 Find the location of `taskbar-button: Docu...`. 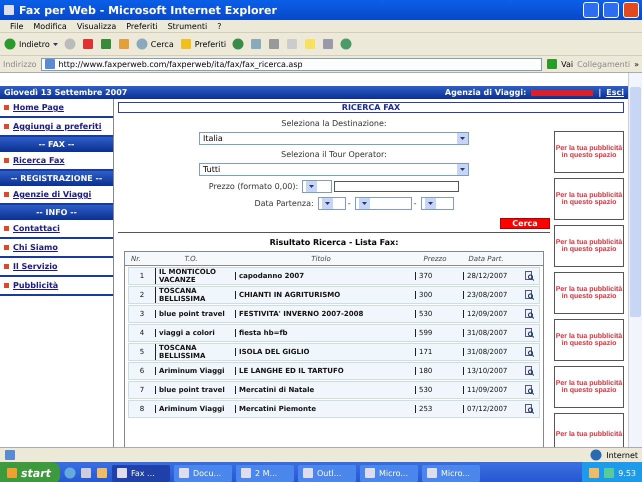

taskbar-button: Docu... is located at coordinates (203, 473).